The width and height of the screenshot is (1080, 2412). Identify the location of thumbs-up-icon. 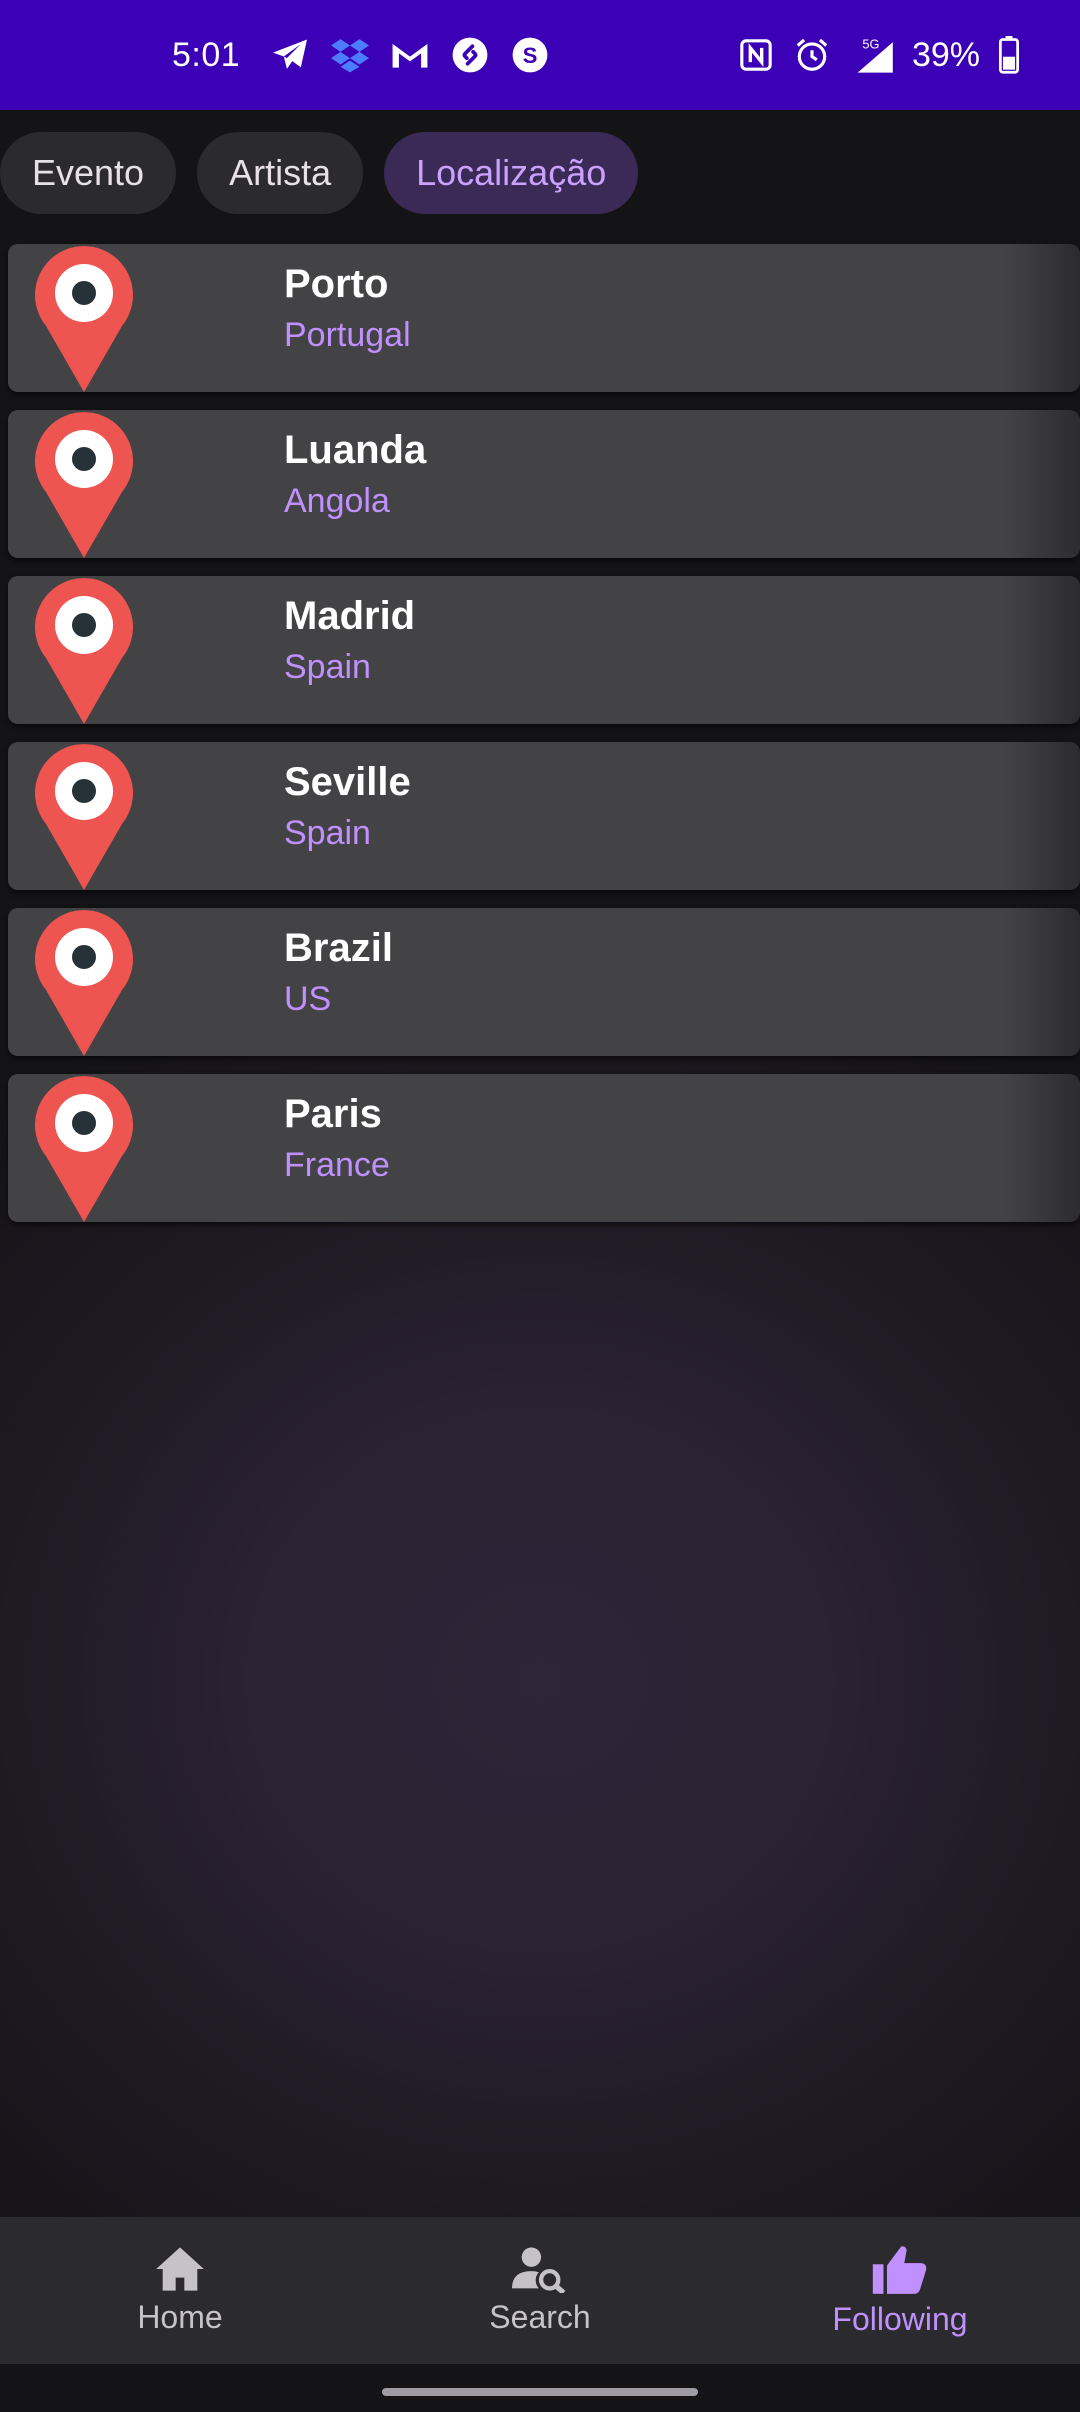
(899, 2270).